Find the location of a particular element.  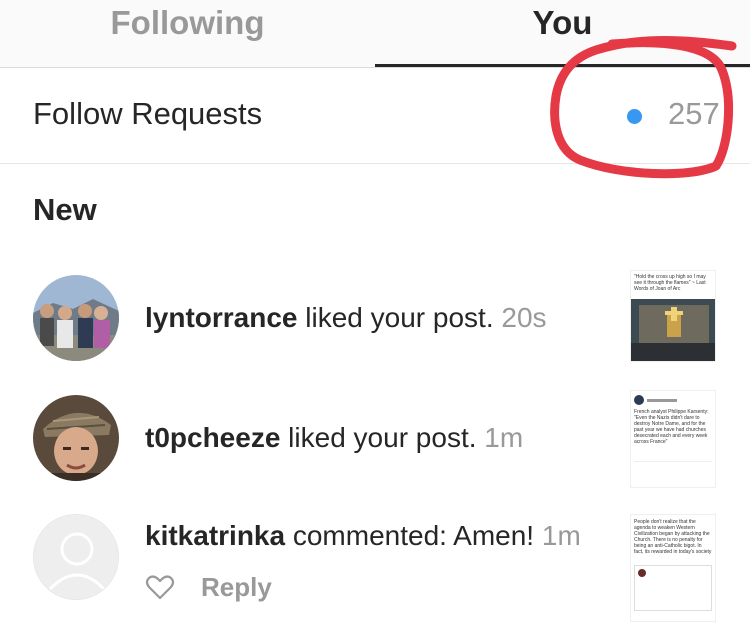

tab-you: You is located at coordinates (562, 34).